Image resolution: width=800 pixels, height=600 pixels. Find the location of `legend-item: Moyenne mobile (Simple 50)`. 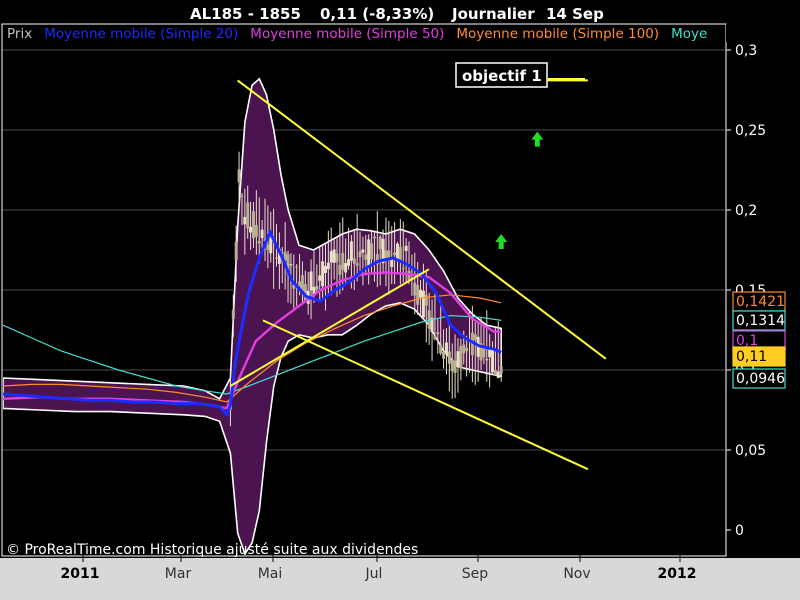

legend-item: Moyenne mobile (Simple 50) is located at coordinates (347, 34).